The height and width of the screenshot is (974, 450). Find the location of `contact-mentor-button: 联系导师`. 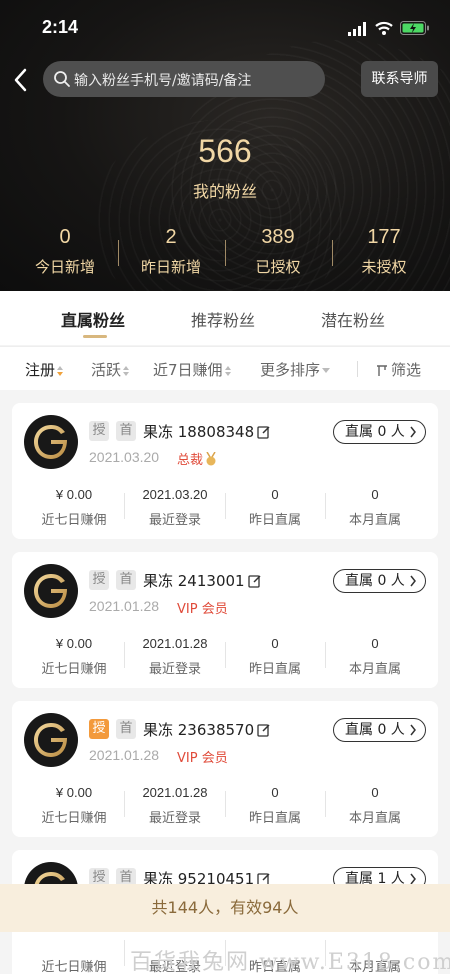

contact-mentor-button: 联系导师 is located at coordinates (399, 79).